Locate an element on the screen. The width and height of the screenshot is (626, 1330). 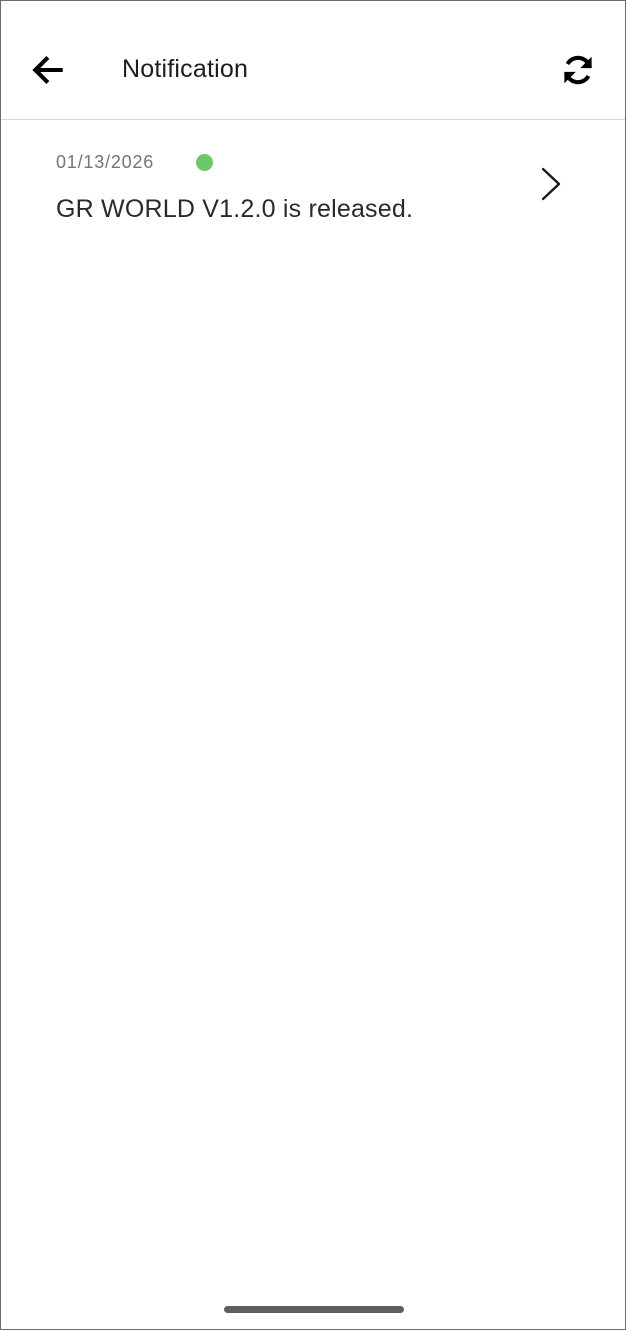
app-bar: Notification is located at coordinates (313, 60).